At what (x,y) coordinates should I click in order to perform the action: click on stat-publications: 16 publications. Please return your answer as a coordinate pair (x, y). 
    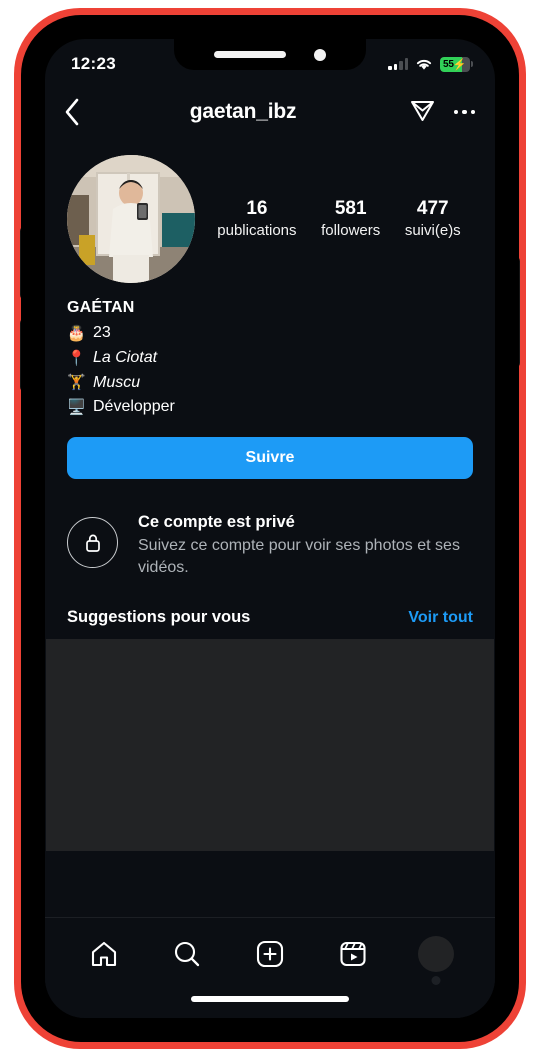
    Looking at the image, I should click on (256, 218).